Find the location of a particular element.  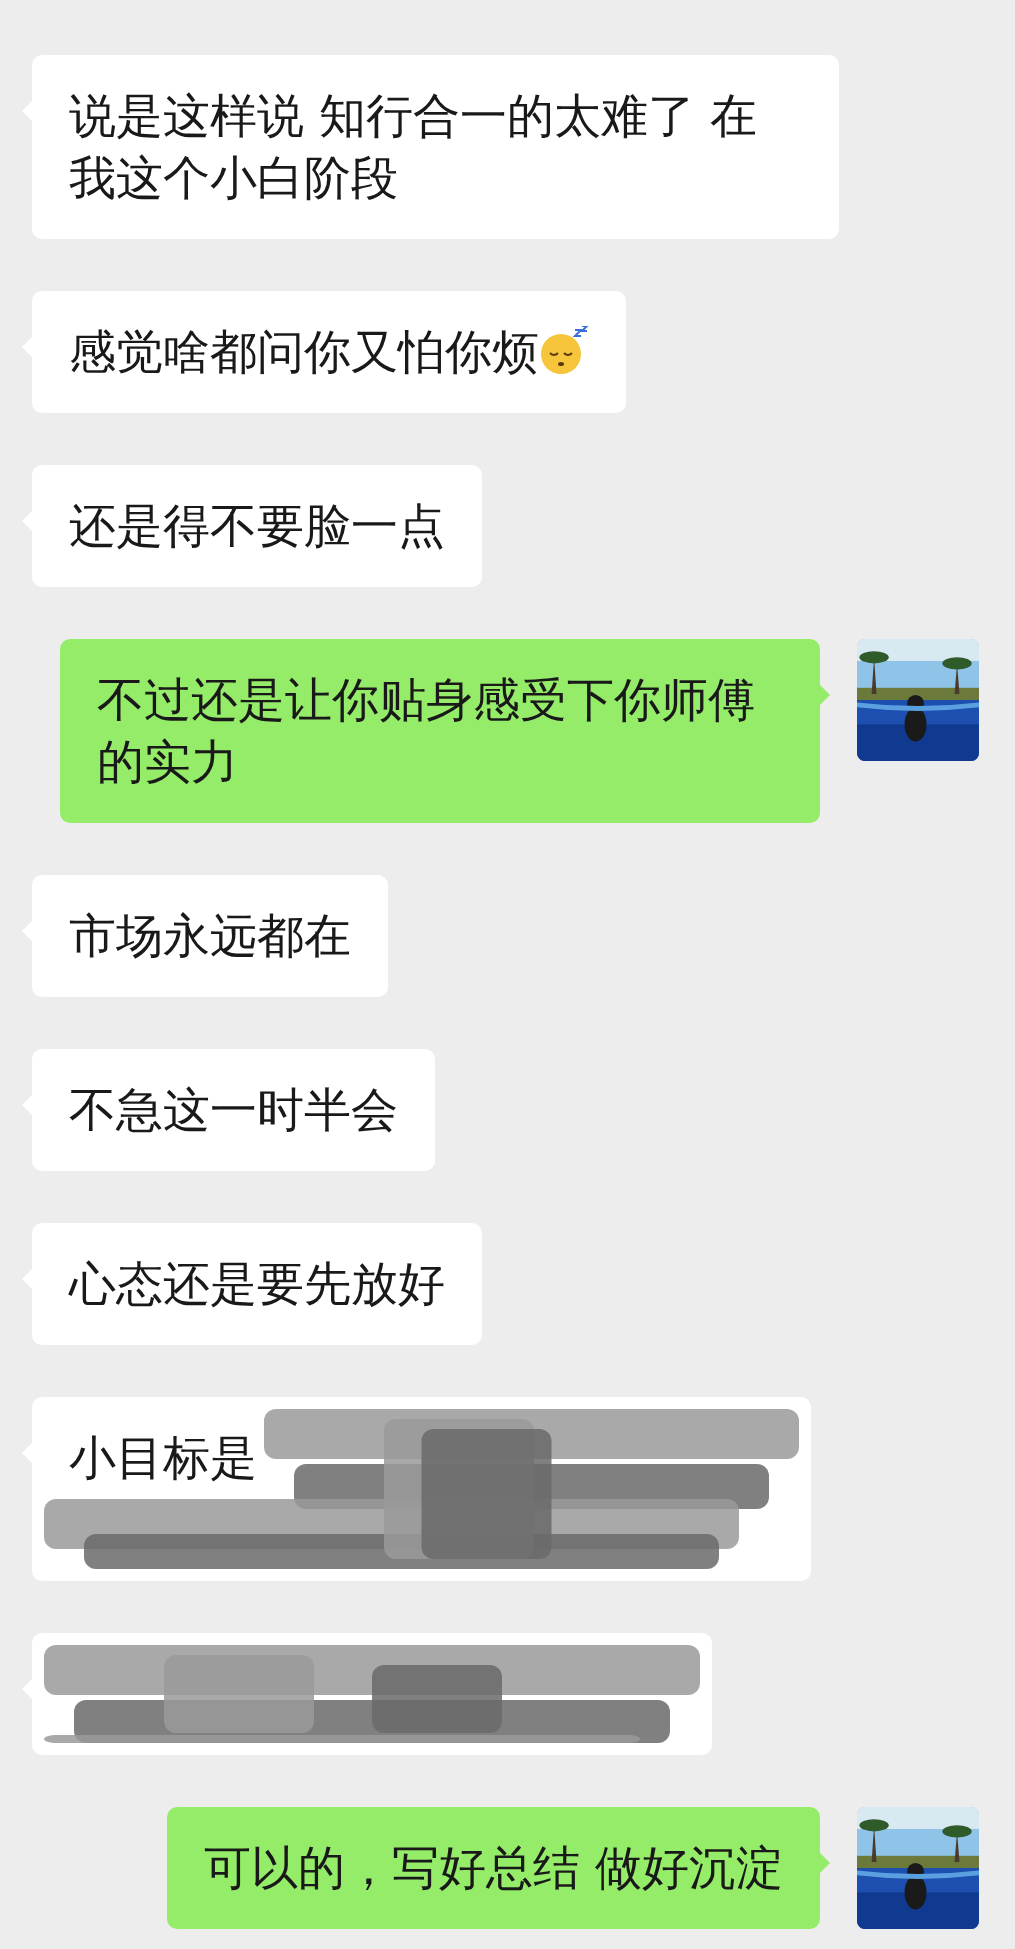

message-text: 小目标是 is located at coordinates (163, 1457).